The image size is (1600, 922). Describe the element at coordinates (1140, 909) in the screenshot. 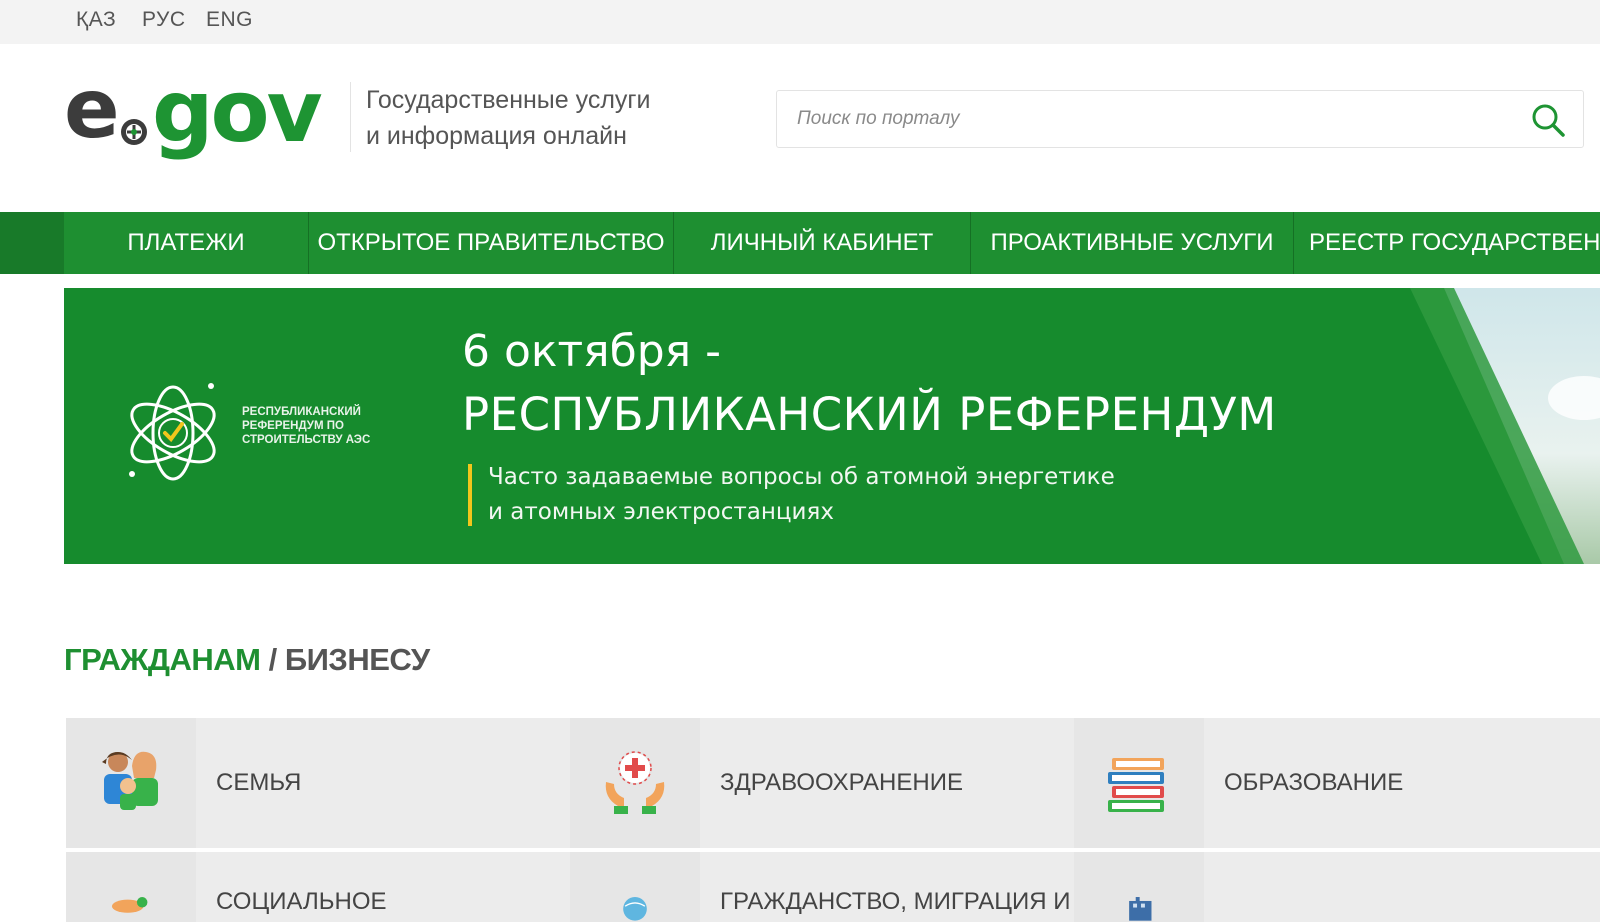

I see `building-icon` at that location.